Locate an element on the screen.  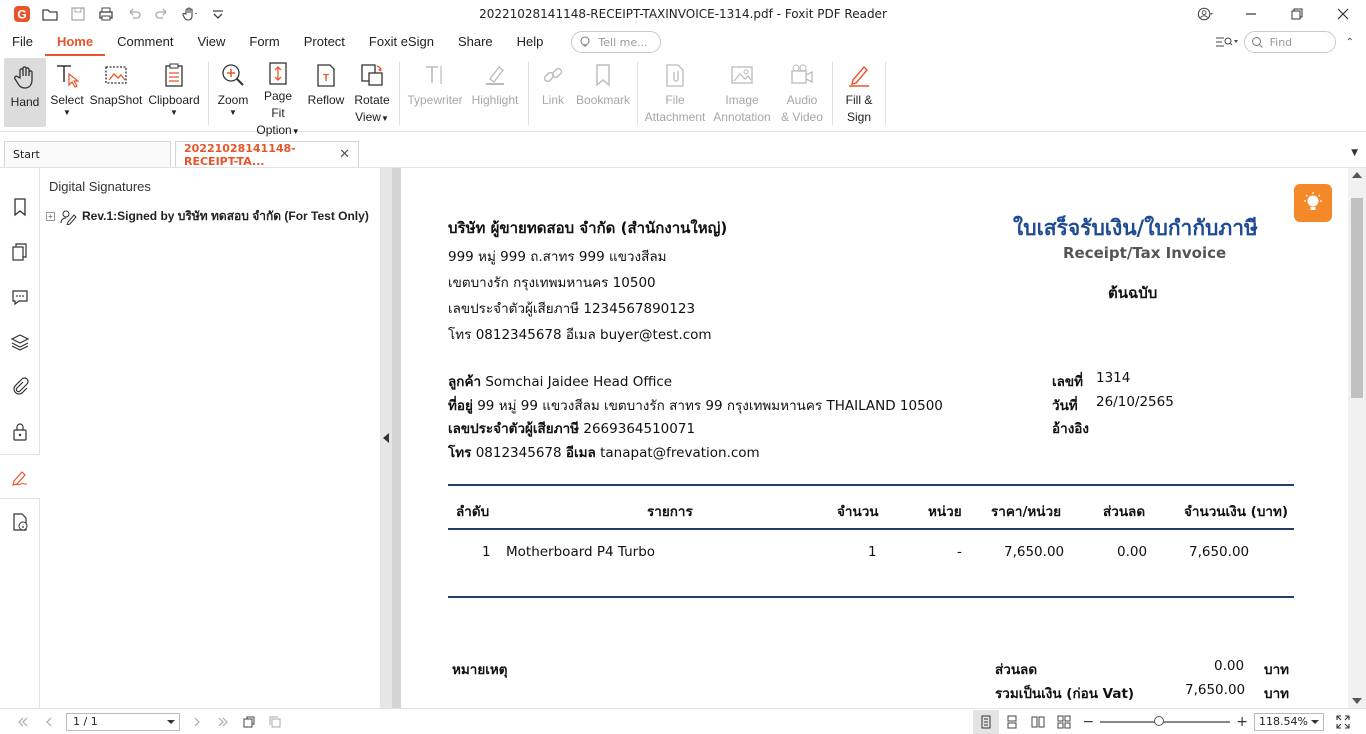
hand-tool-dropdown-icon is located at coordinates (190, 14).